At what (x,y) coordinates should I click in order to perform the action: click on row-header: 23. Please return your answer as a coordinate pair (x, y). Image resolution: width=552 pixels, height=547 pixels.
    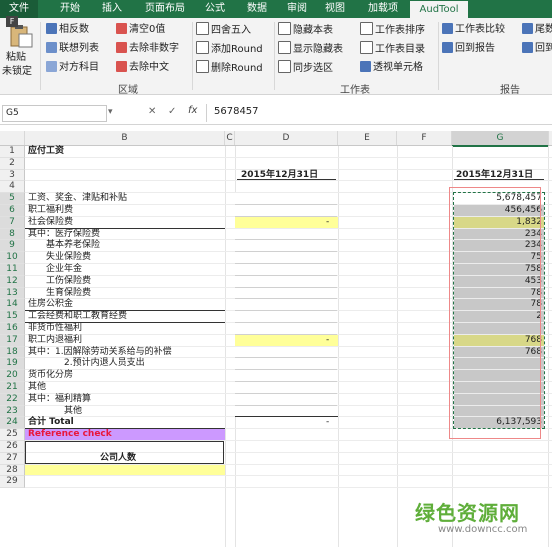
    Looking at the image, I should click on (12, 411).